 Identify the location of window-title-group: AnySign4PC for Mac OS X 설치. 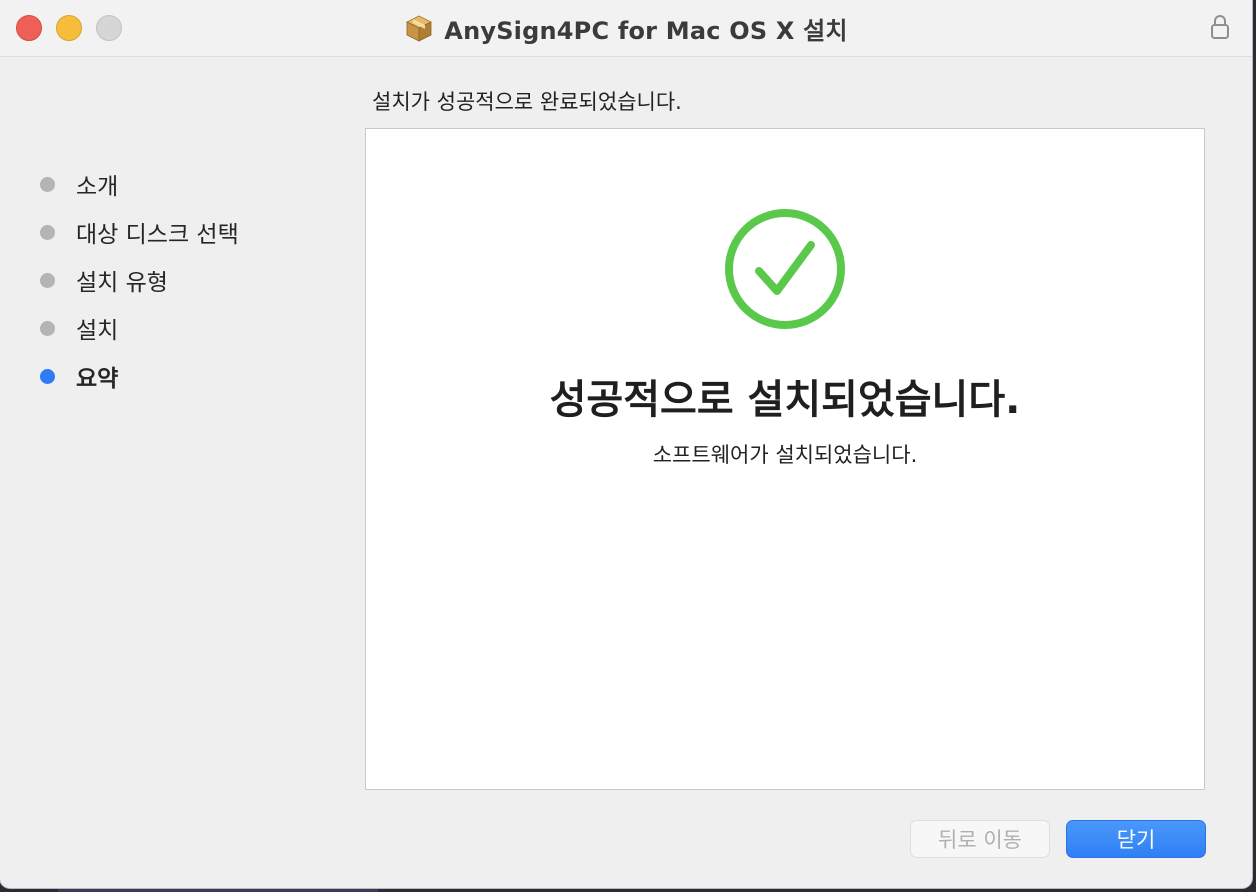
(626, 28).